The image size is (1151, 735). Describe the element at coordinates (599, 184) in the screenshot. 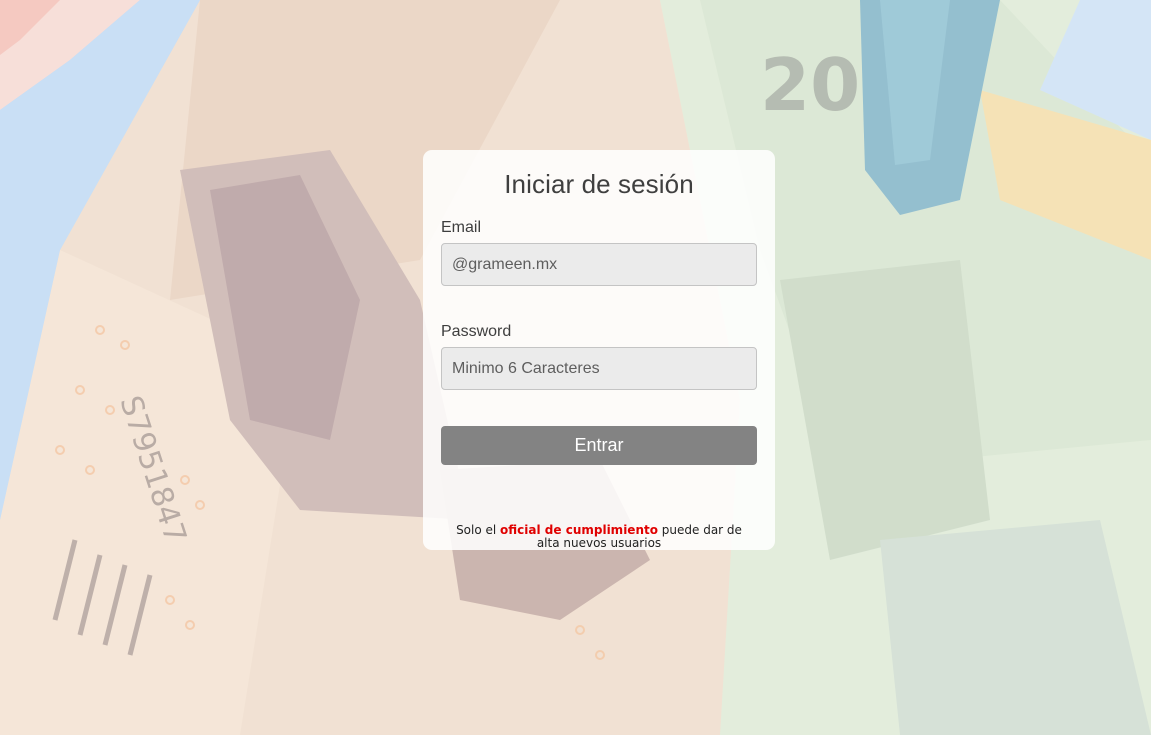

I see `page-title: Iniciar de sesión` at that location.